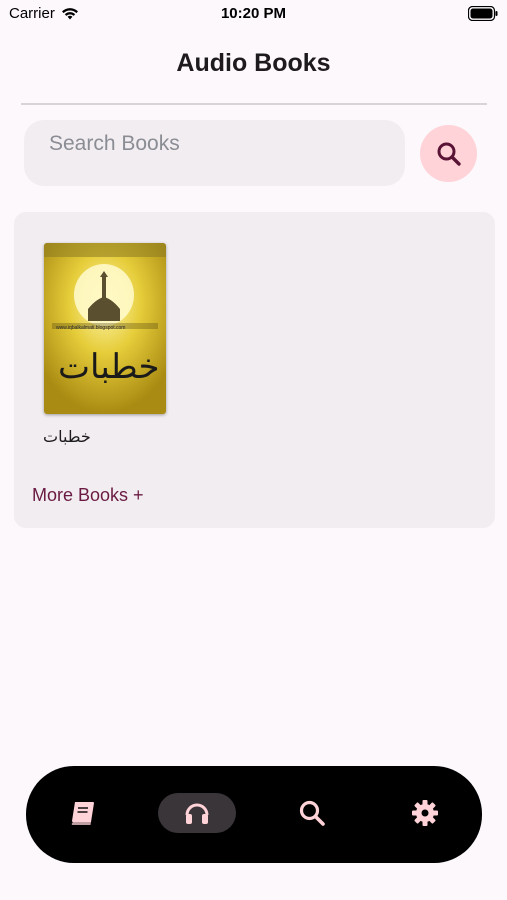  What do you see at coordinates (109, 367) in the screenshot?
I see `book-cover-title: خطبات` at bounding box center [109, 367].